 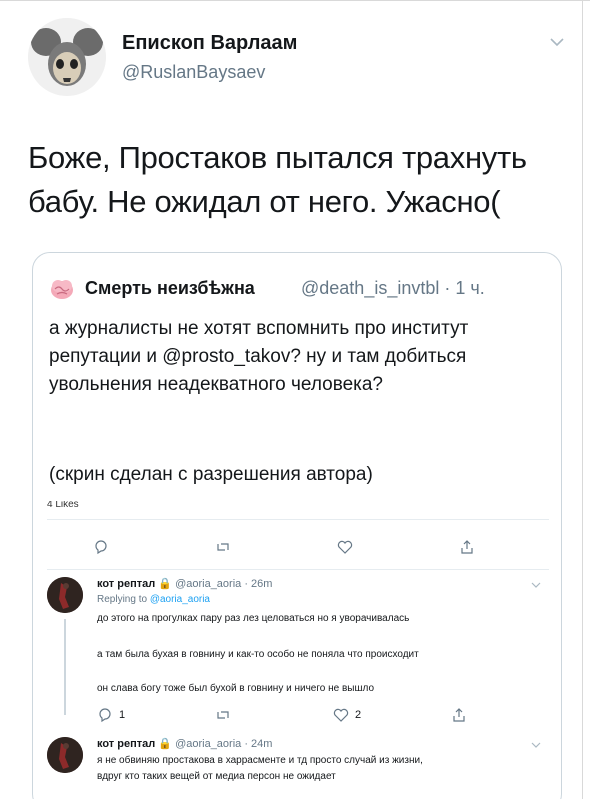 I want to click on reply-header: кот рептал 🔒 @aoria_aoria · 26m, so click(x=184, y=583).